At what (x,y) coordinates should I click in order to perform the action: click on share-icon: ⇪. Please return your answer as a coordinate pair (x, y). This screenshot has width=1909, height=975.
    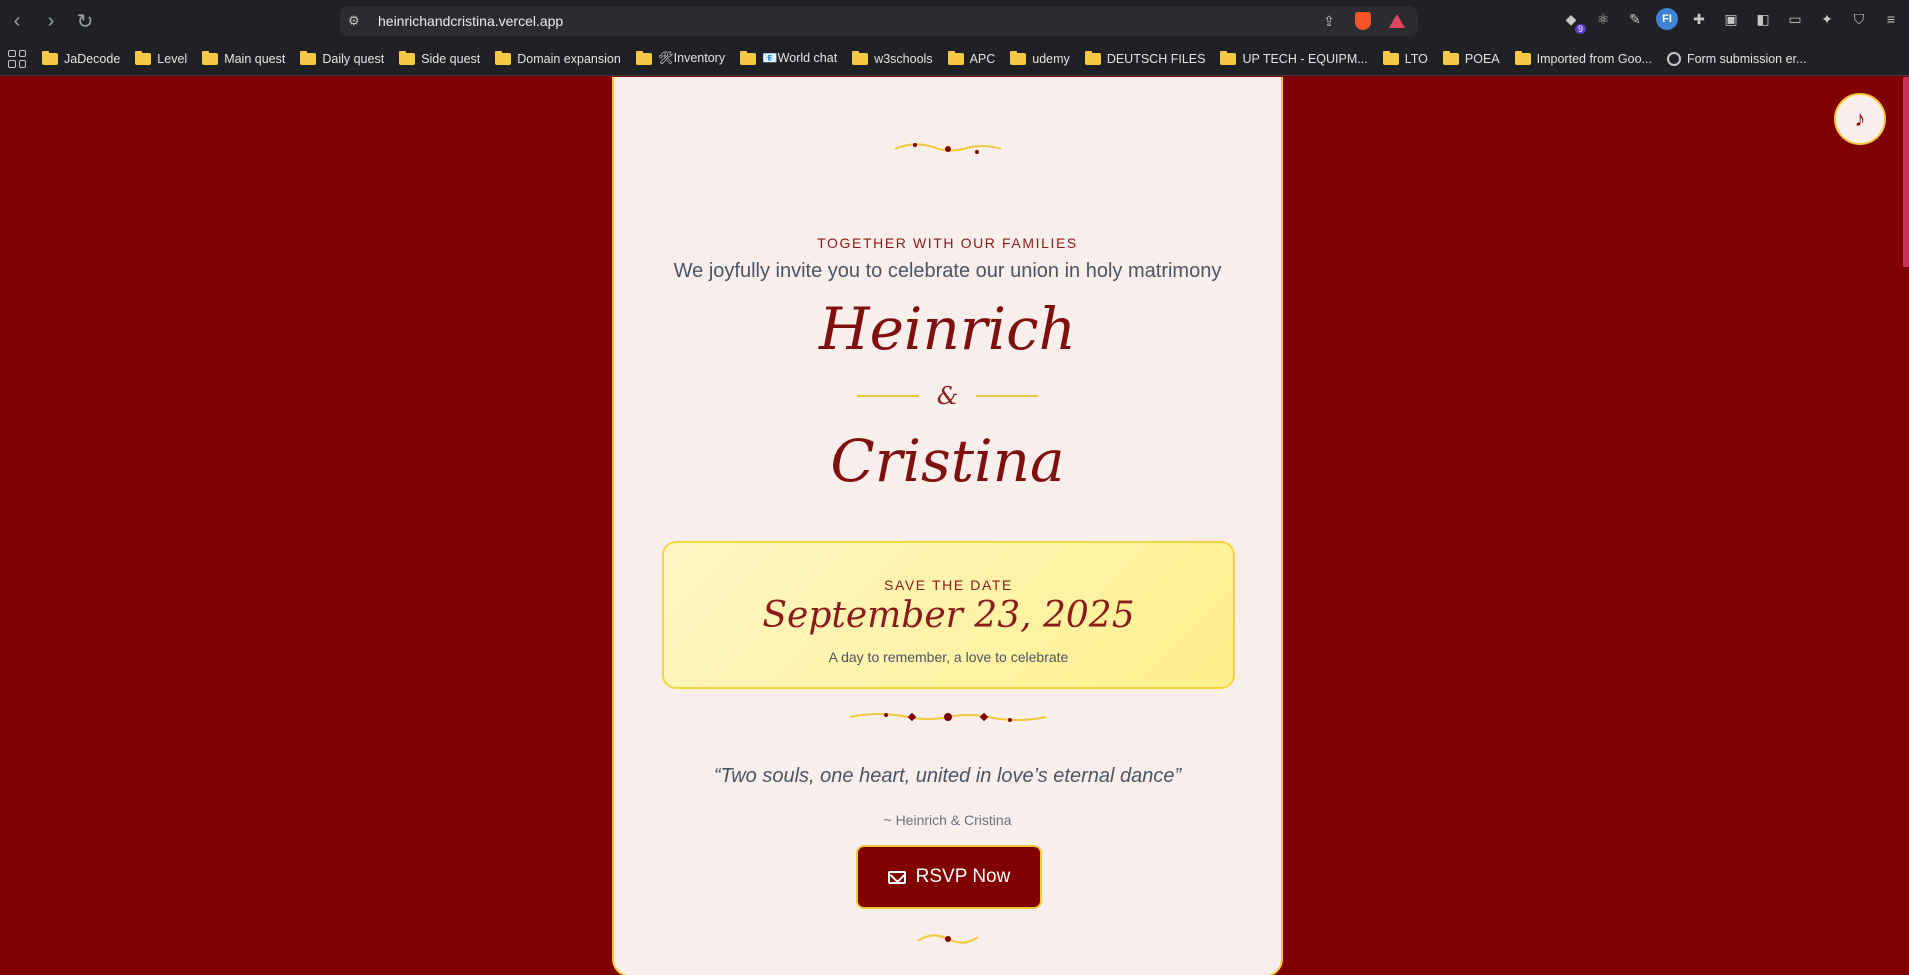
    Looking at the image, I should click on (1329, 21).